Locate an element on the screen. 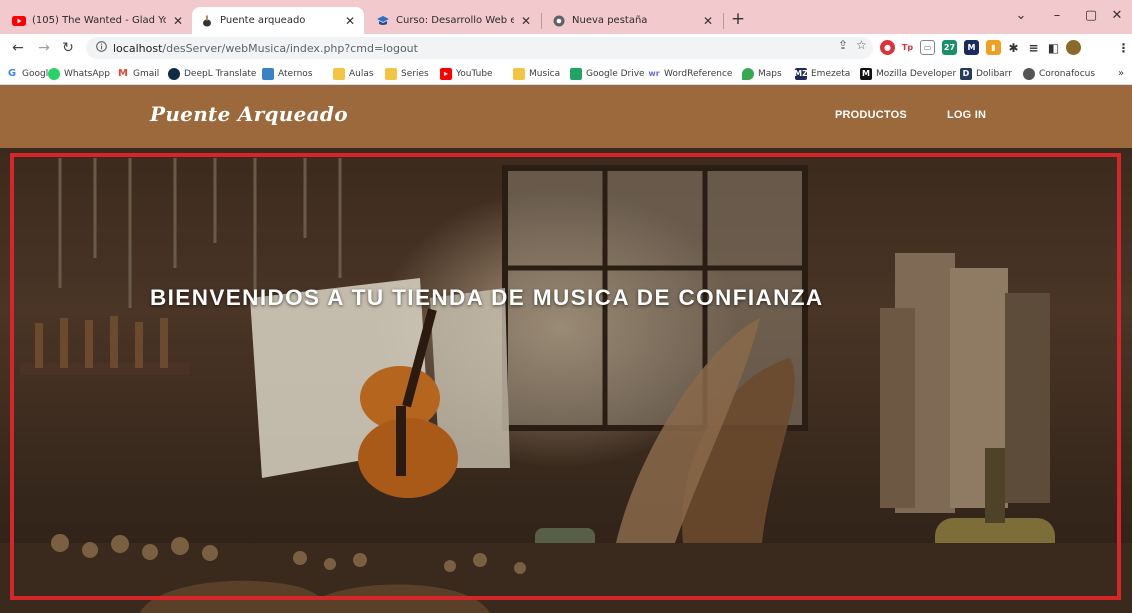 This screenshot has height=613, width=1132. bookmark-aternos: Aternos is located at coordinates (287, 73).